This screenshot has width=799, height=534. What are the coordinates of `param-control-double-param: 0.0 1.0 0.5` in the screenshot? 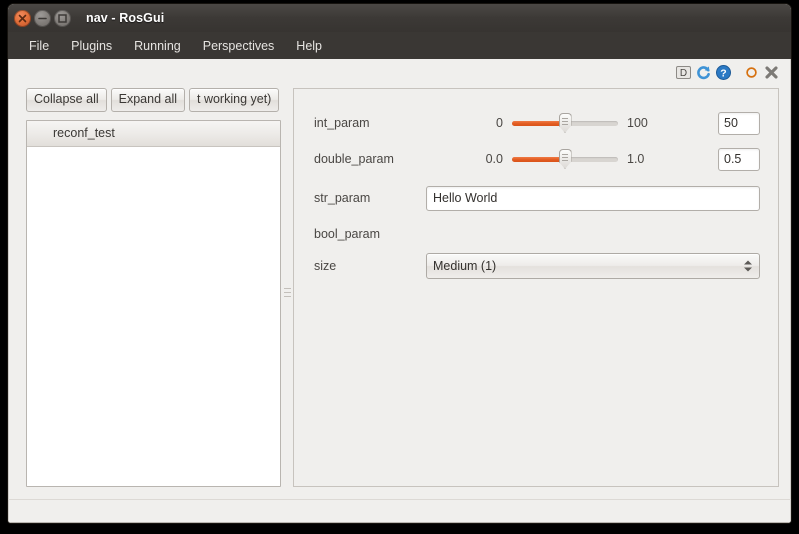 It's located at (593, 159).